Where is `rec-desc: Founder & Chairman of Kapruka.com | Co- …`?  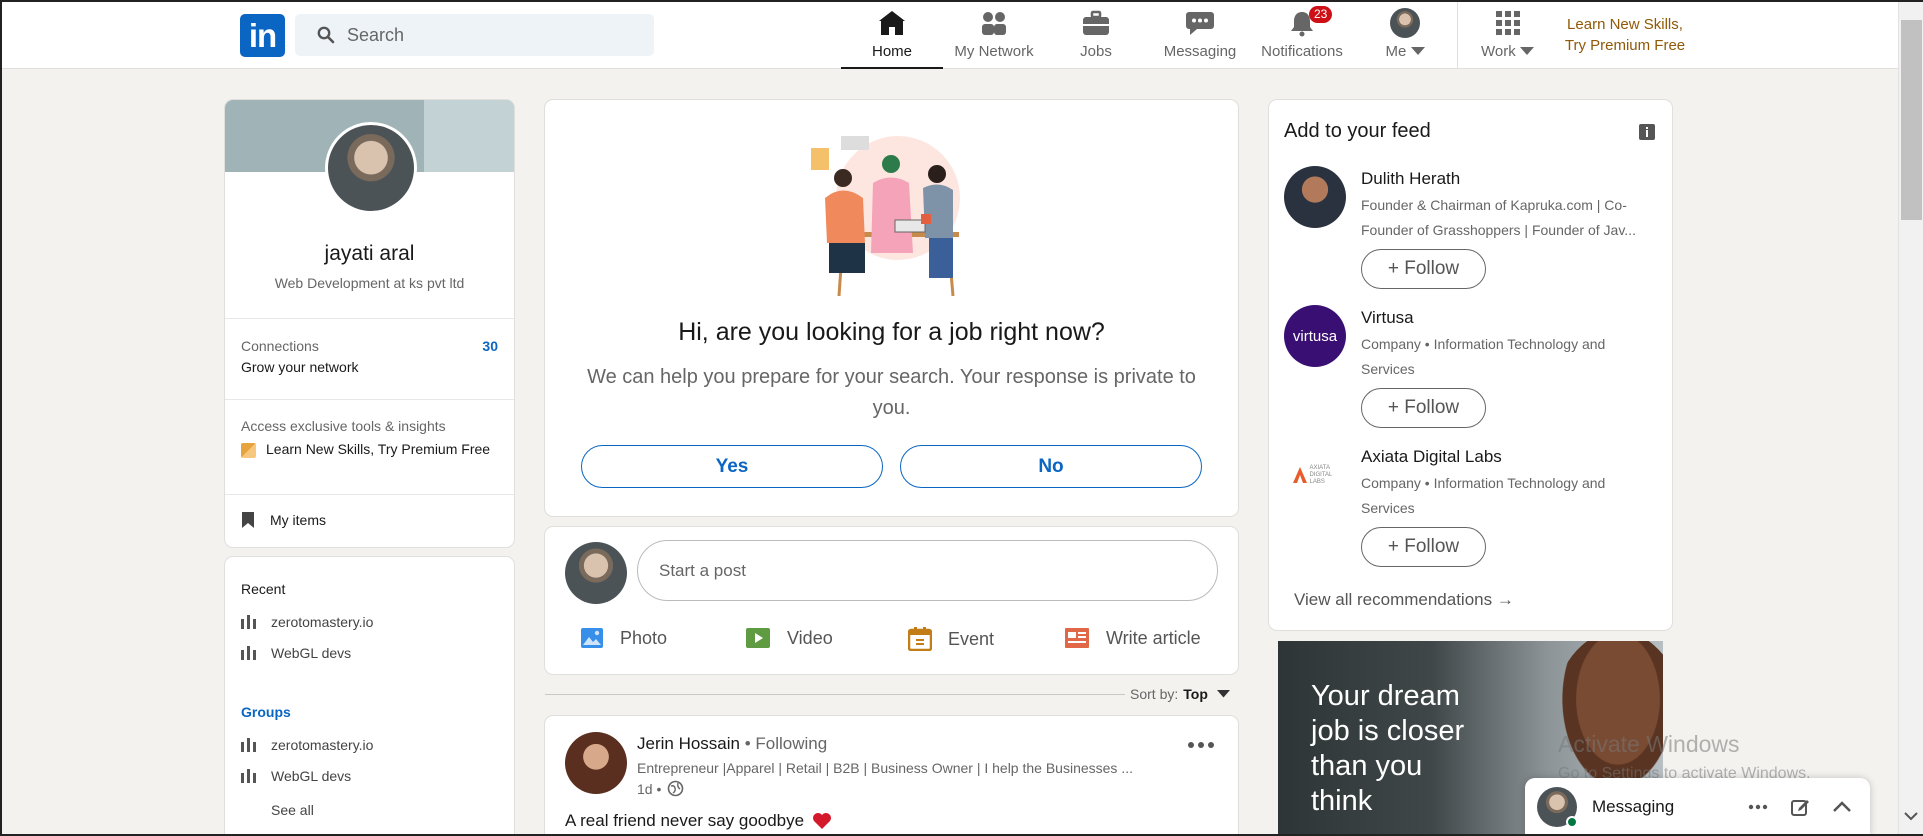
rec-desc: Founder & Chairman of Kapruka.com | Co- … is located at coordinates (1498, 218).